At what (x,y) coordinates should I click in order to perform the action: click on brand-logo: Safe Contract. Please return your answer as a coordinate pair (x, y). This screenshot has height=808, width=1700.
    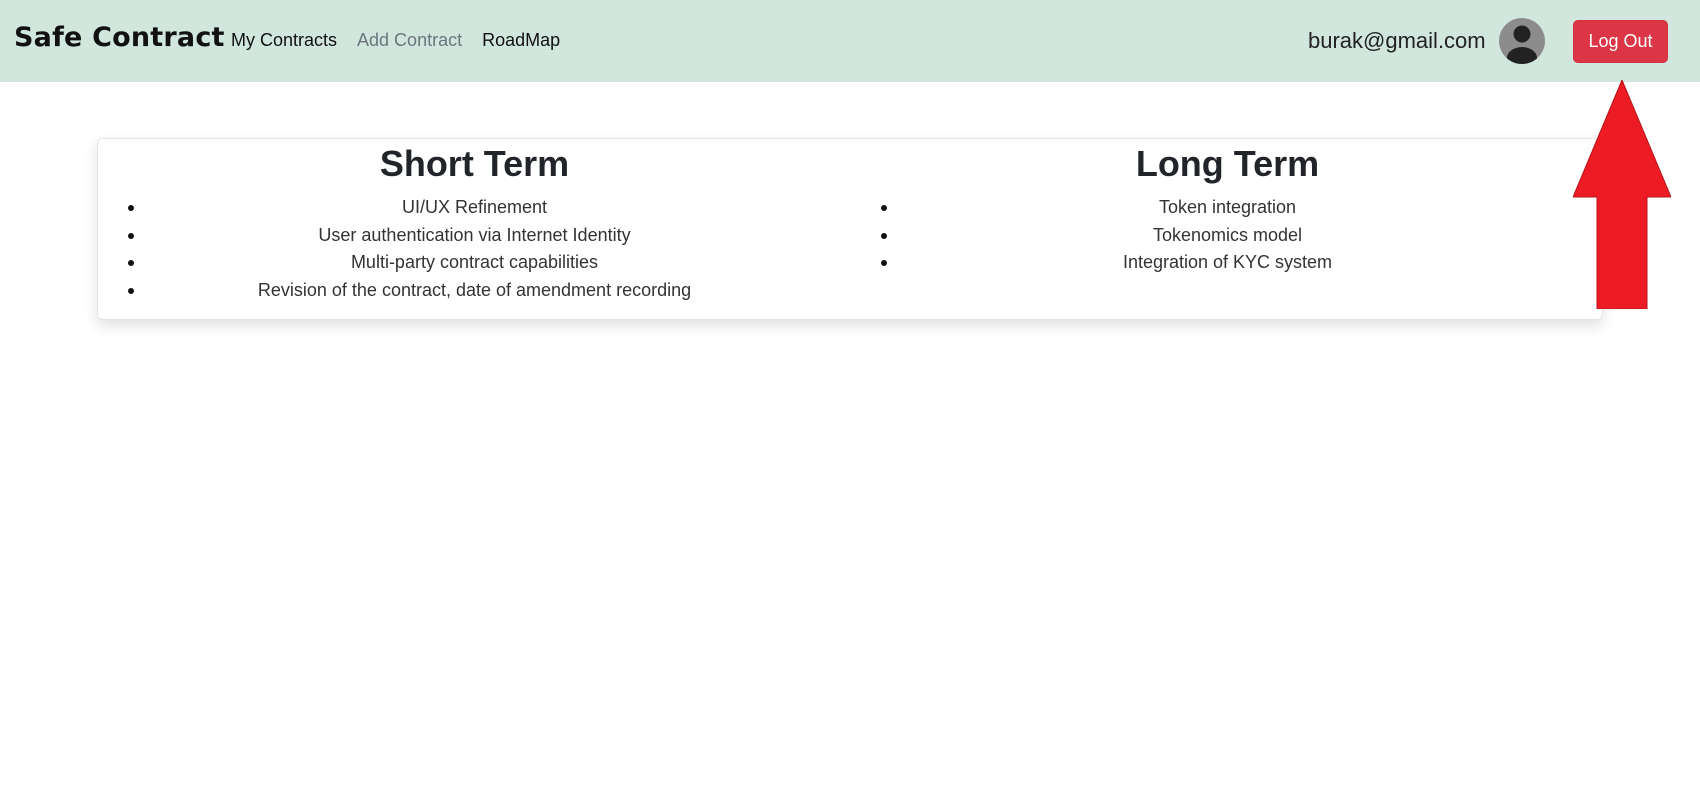
    Looking at the image, I should click on (119, 37).